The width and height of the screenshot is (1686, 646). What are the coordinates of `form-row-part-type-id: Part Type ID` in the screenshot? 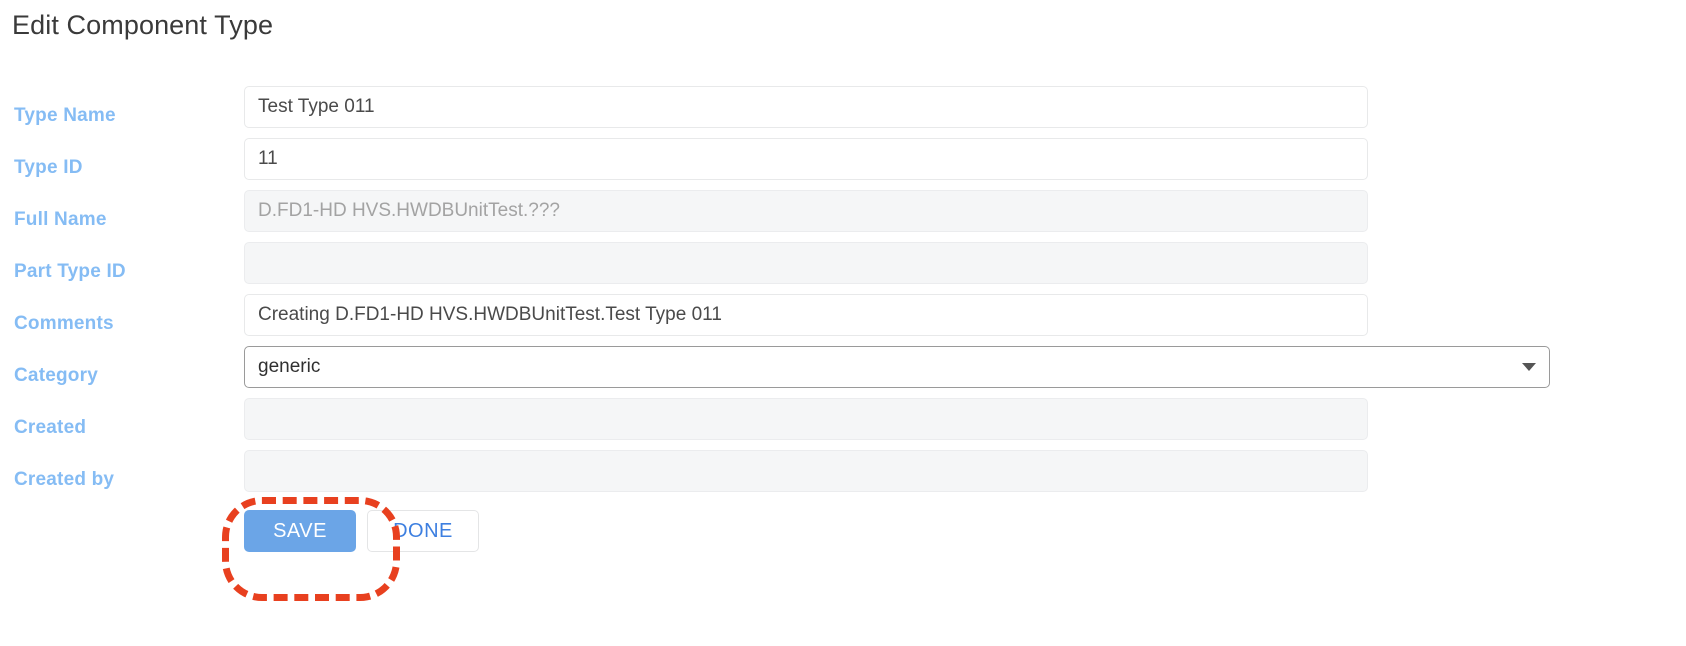 It's located at (843, 268).